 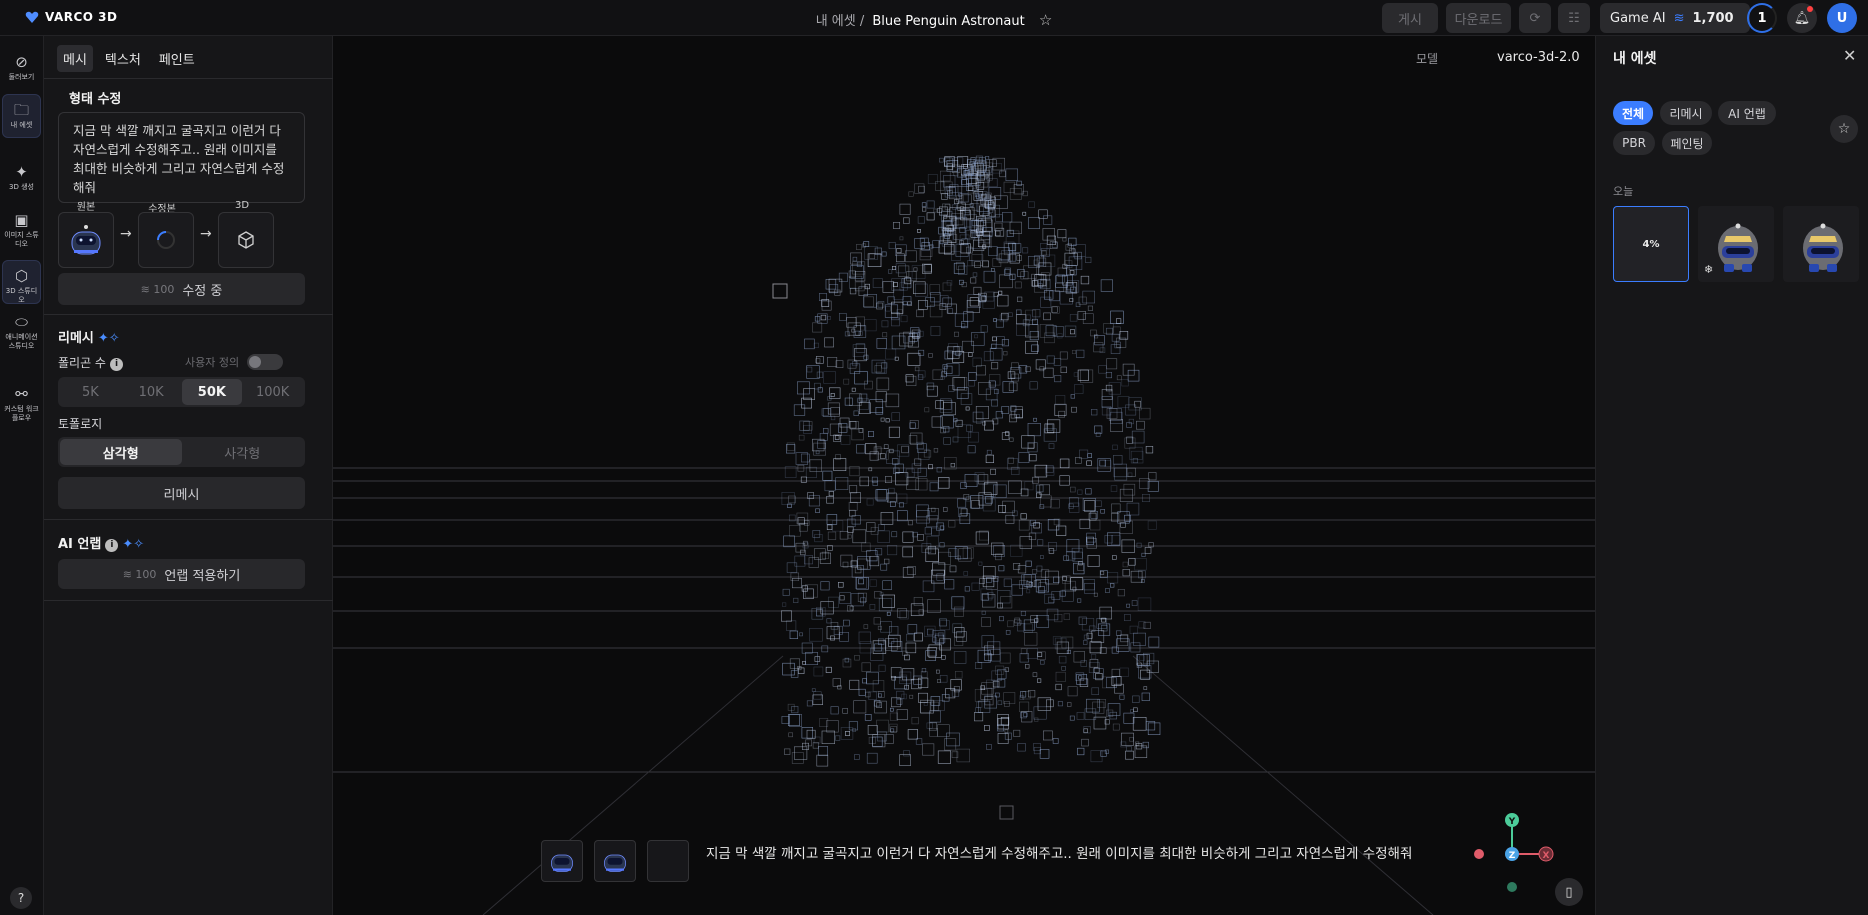 I want to click on rail-animation-studio: ⬭ 애니메이션 스튜디오, so click(x=21, y=332).